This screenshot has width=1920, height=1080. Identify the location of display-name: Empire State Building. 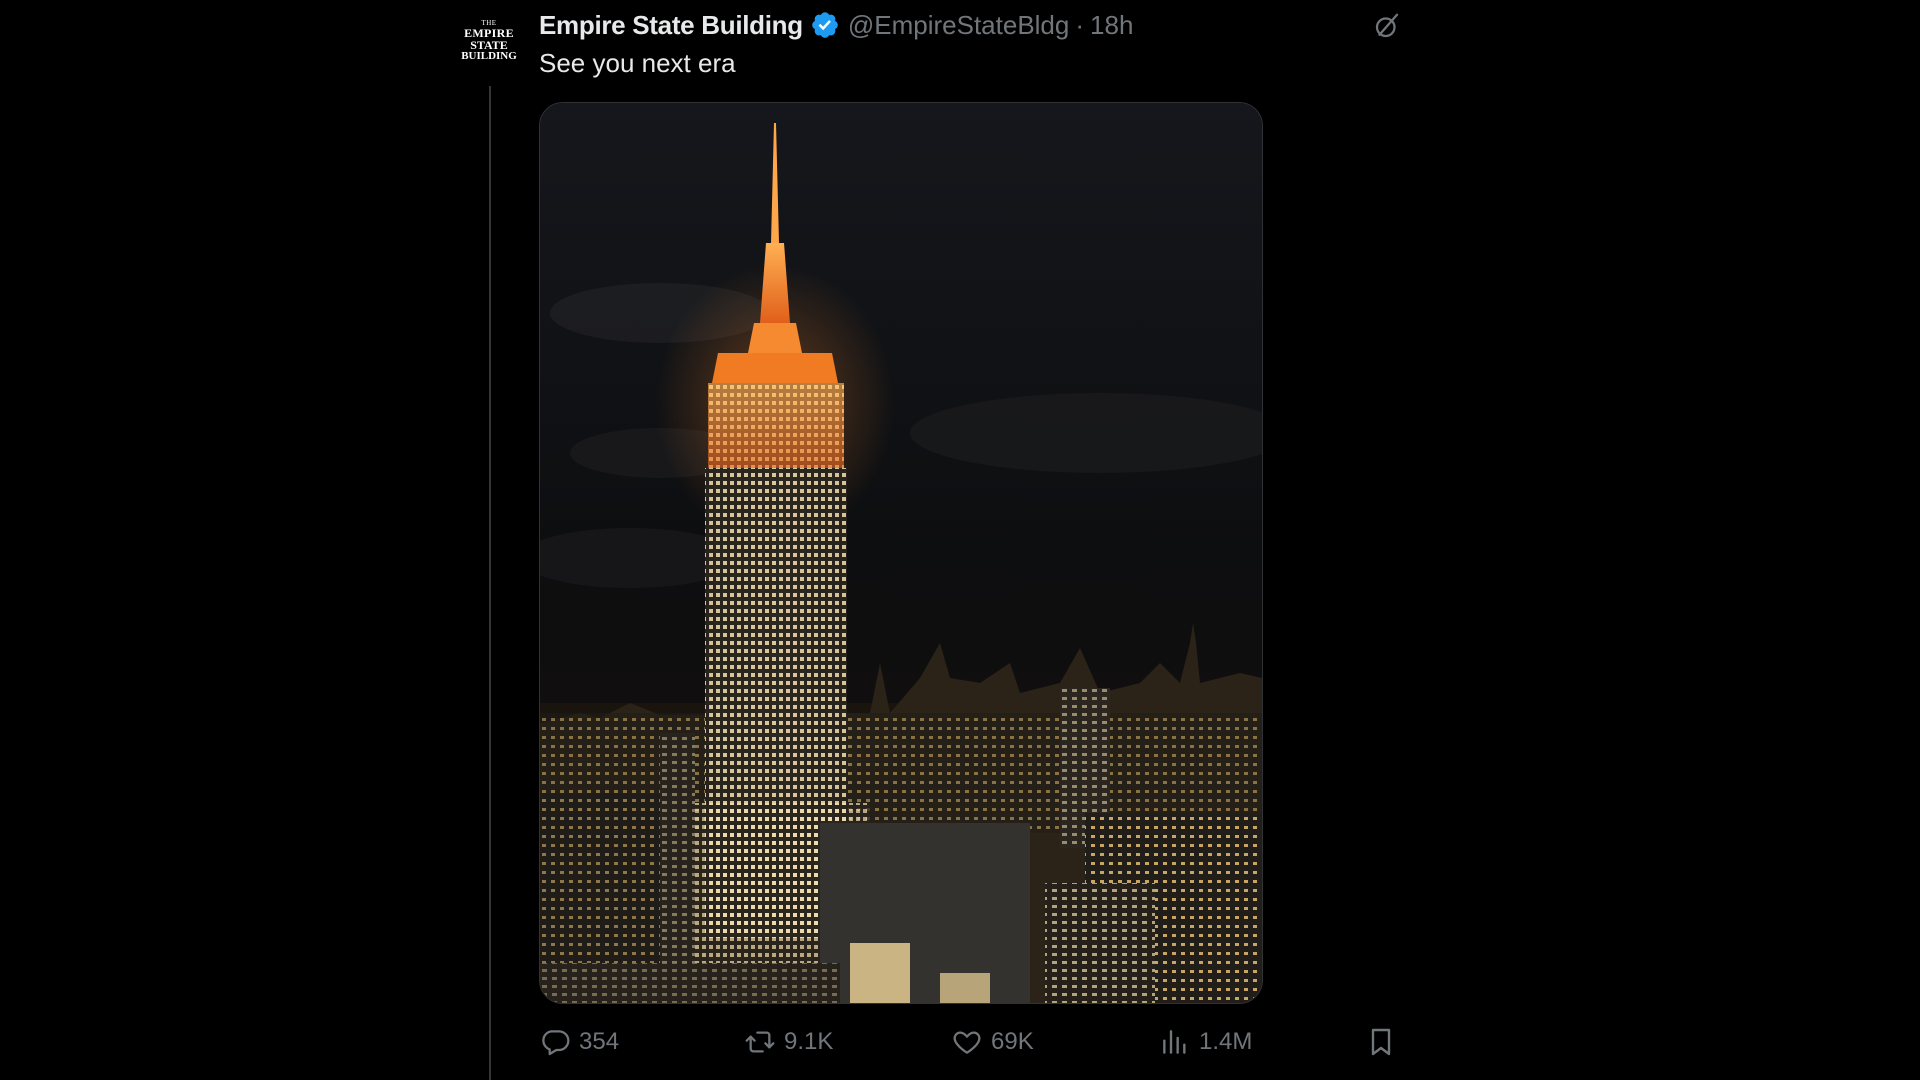
(671, 25).